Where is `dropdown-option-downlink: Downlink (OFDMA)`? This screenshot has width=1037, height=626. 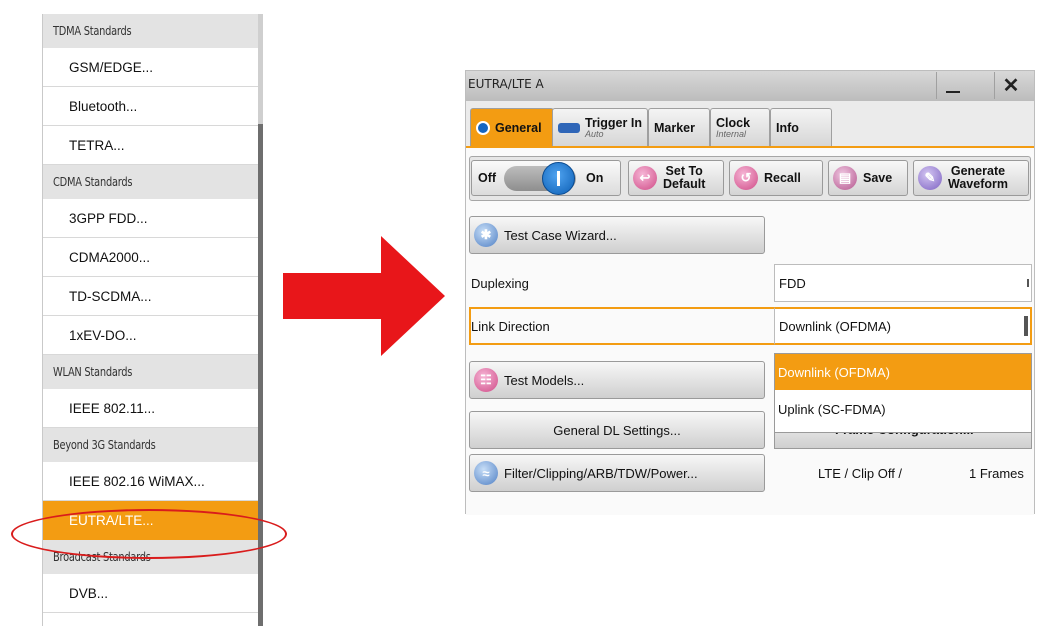 dropdown-option-downlink: Downlink (OFDMA) is located at coordinates (903, 372).